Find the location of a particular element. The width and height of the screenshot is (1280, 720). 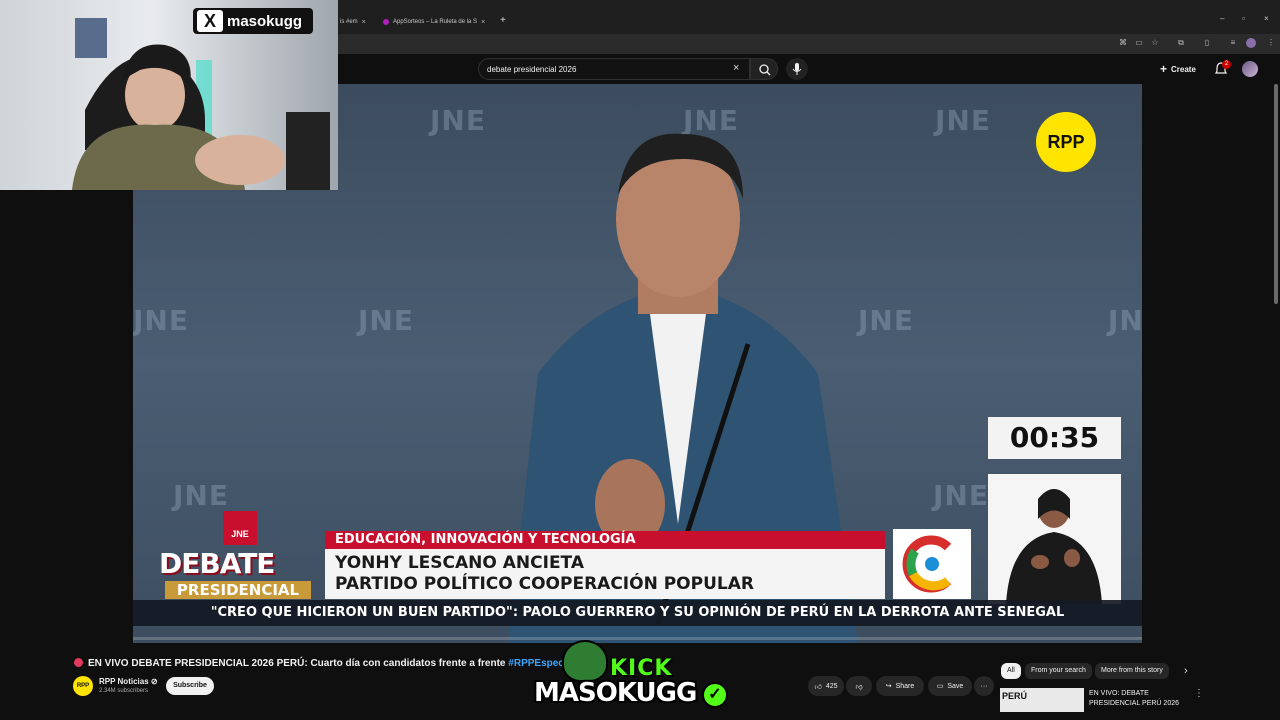

search-input: debate presidencial 2026 is located at coordinates (614, 69).